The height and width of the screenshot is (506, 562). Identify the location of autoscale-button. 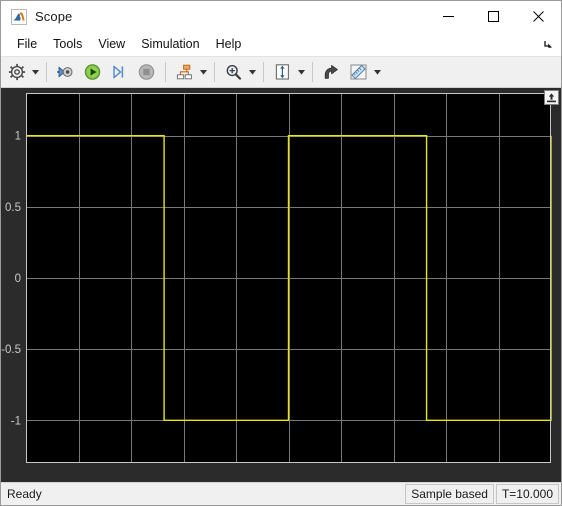
(282, 72).